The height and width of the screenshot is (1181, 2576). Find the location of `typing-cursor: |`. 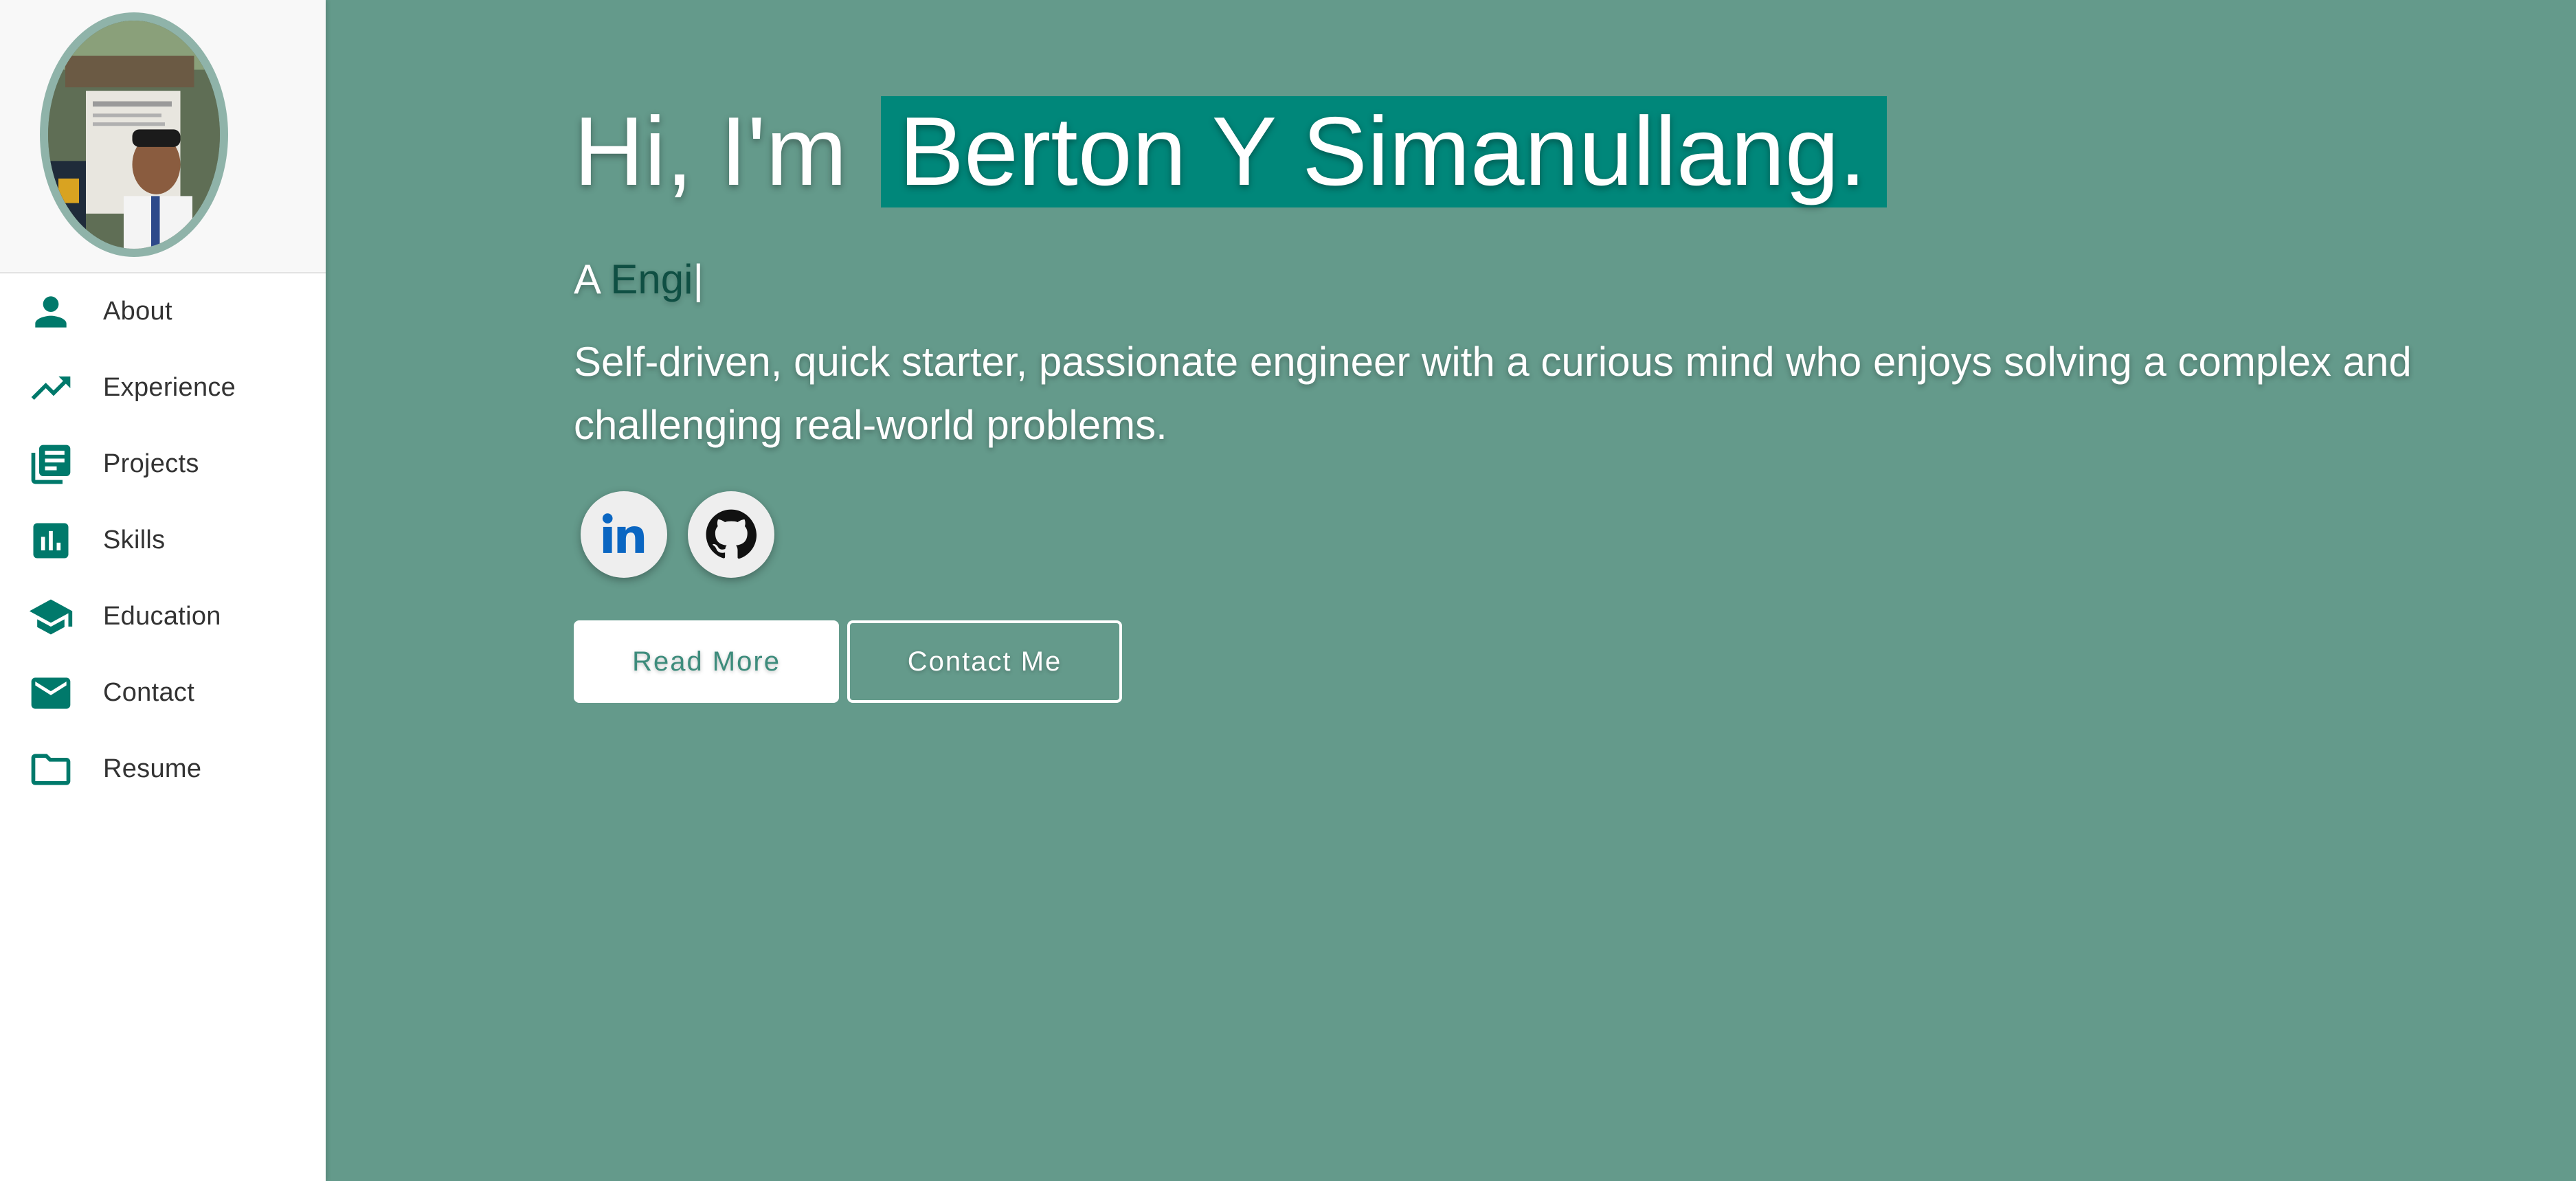

typing-cursor: | is located at coordinates (698, 279).